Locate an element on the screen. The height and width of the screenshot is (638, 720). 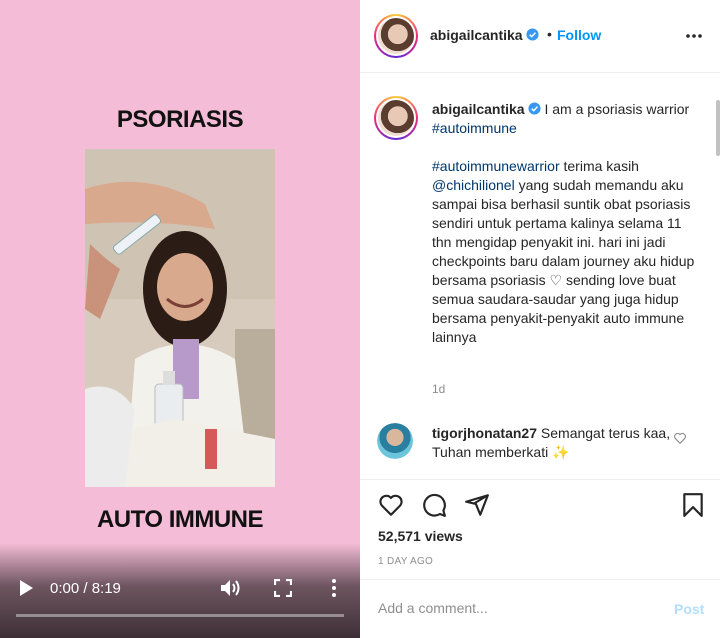
post-options-button is located at coordinates (694, 36).